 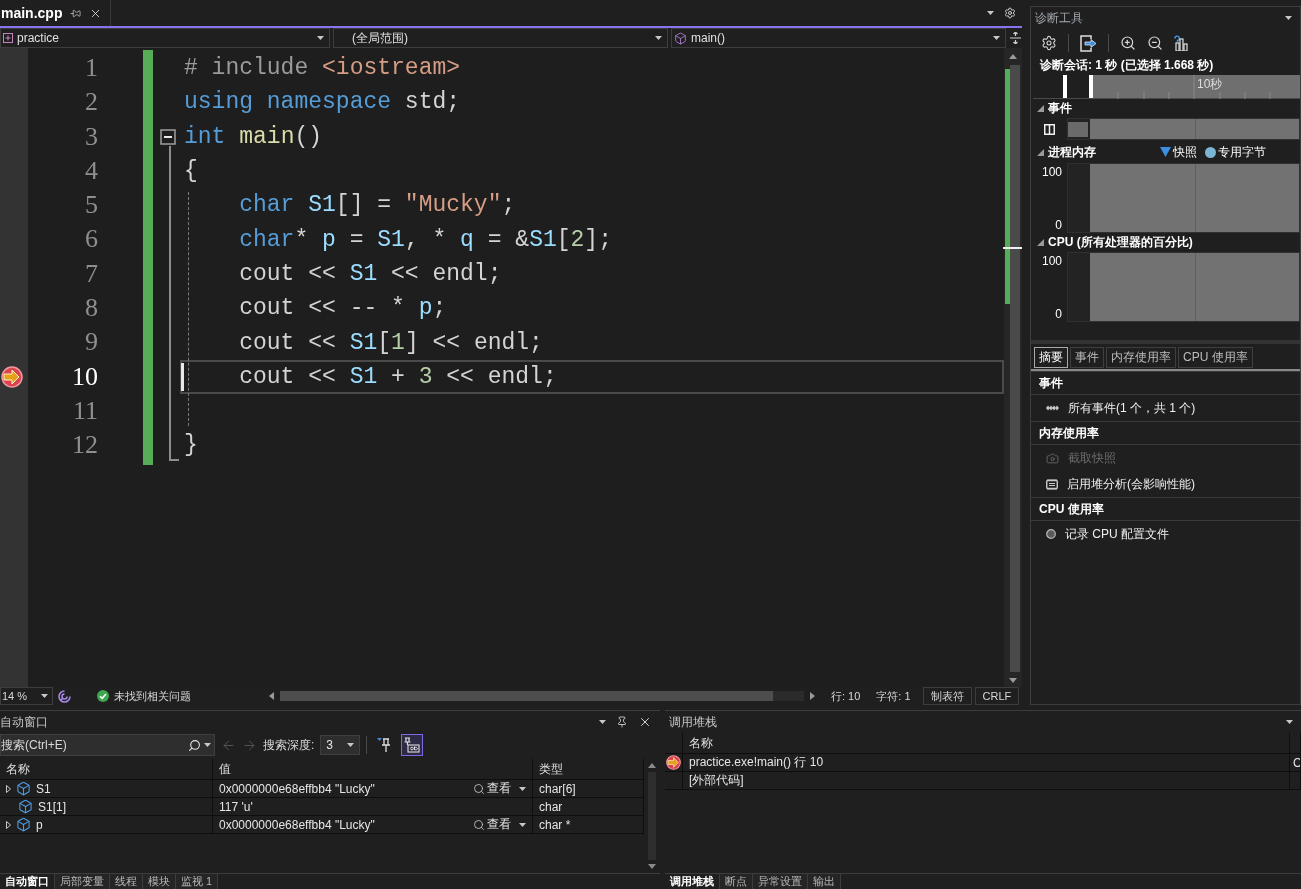 What do you see at coordinates (1165, 408) in the screenshot?
I see `action-link: 所有事件(1 个，共 1 个)` at bounding box center [1165, 408].